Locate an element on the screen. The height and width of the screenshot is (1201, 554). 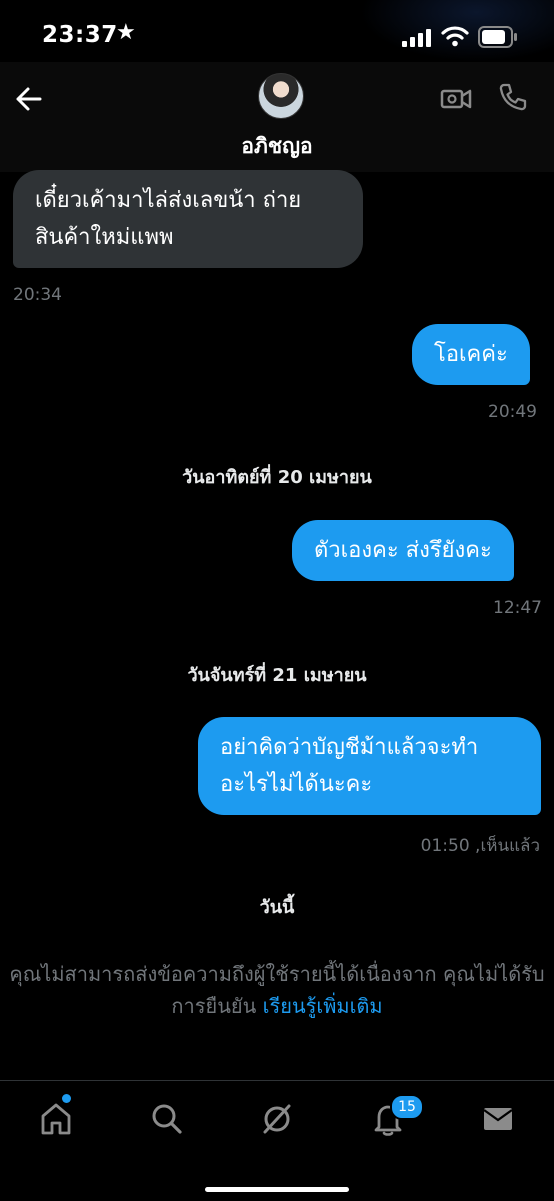
back-arrow-icon is located at coordinates (30, 99).